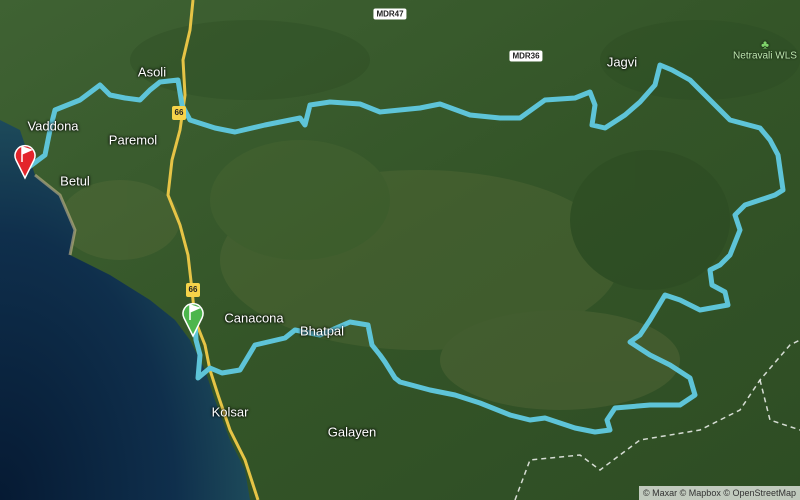  Describe the element at coordinates (765, 56) in the screenshot. I see `park-name: Netravali WLS` at that location.